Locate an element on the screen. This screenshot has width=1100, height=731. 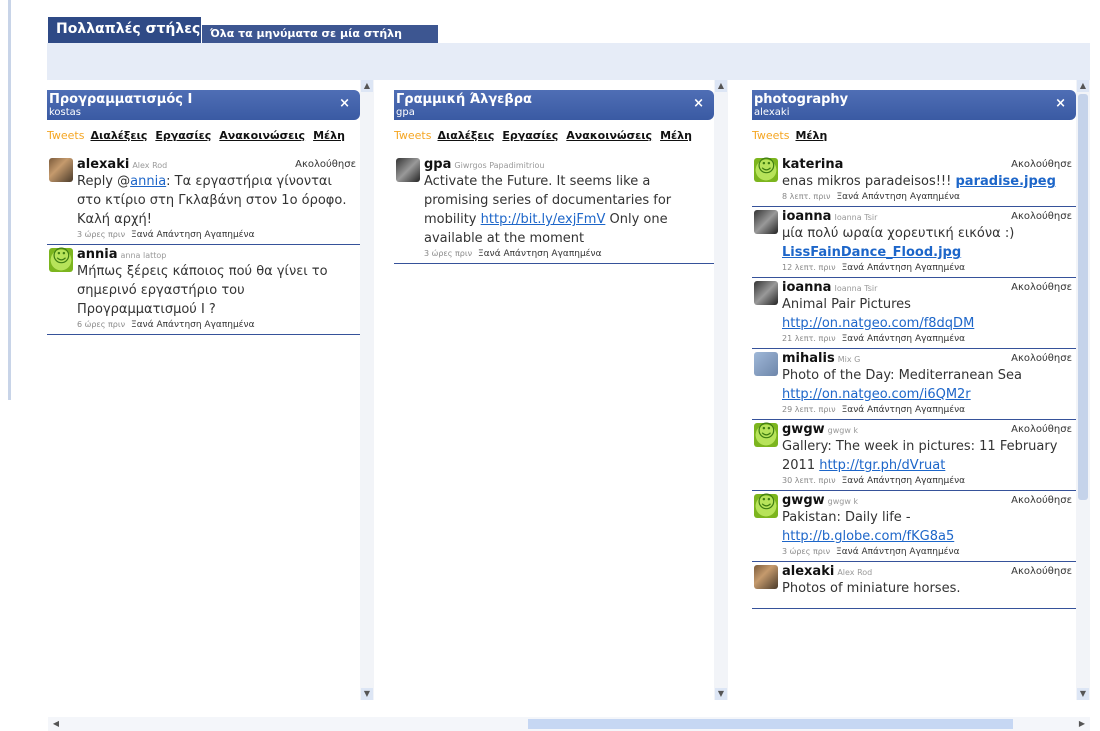
tweet-link: http://b.globe.com/fKG8a5 is located at coordinates (868, 536).